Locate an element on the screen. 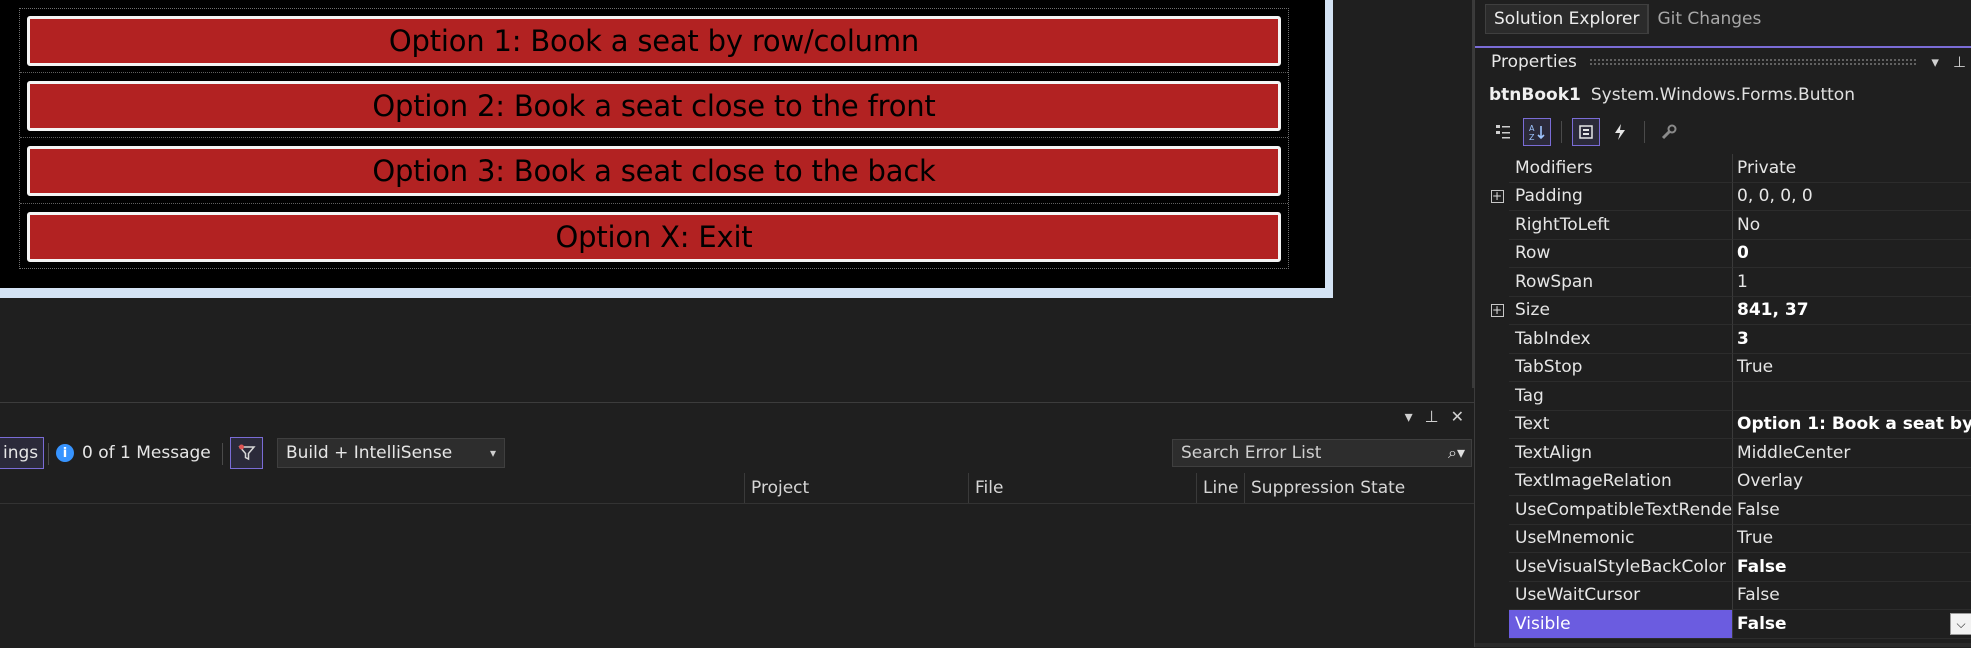 This screenshot has width=1971, height=648. column-header-file: File is located at coordinates (1082, 488).